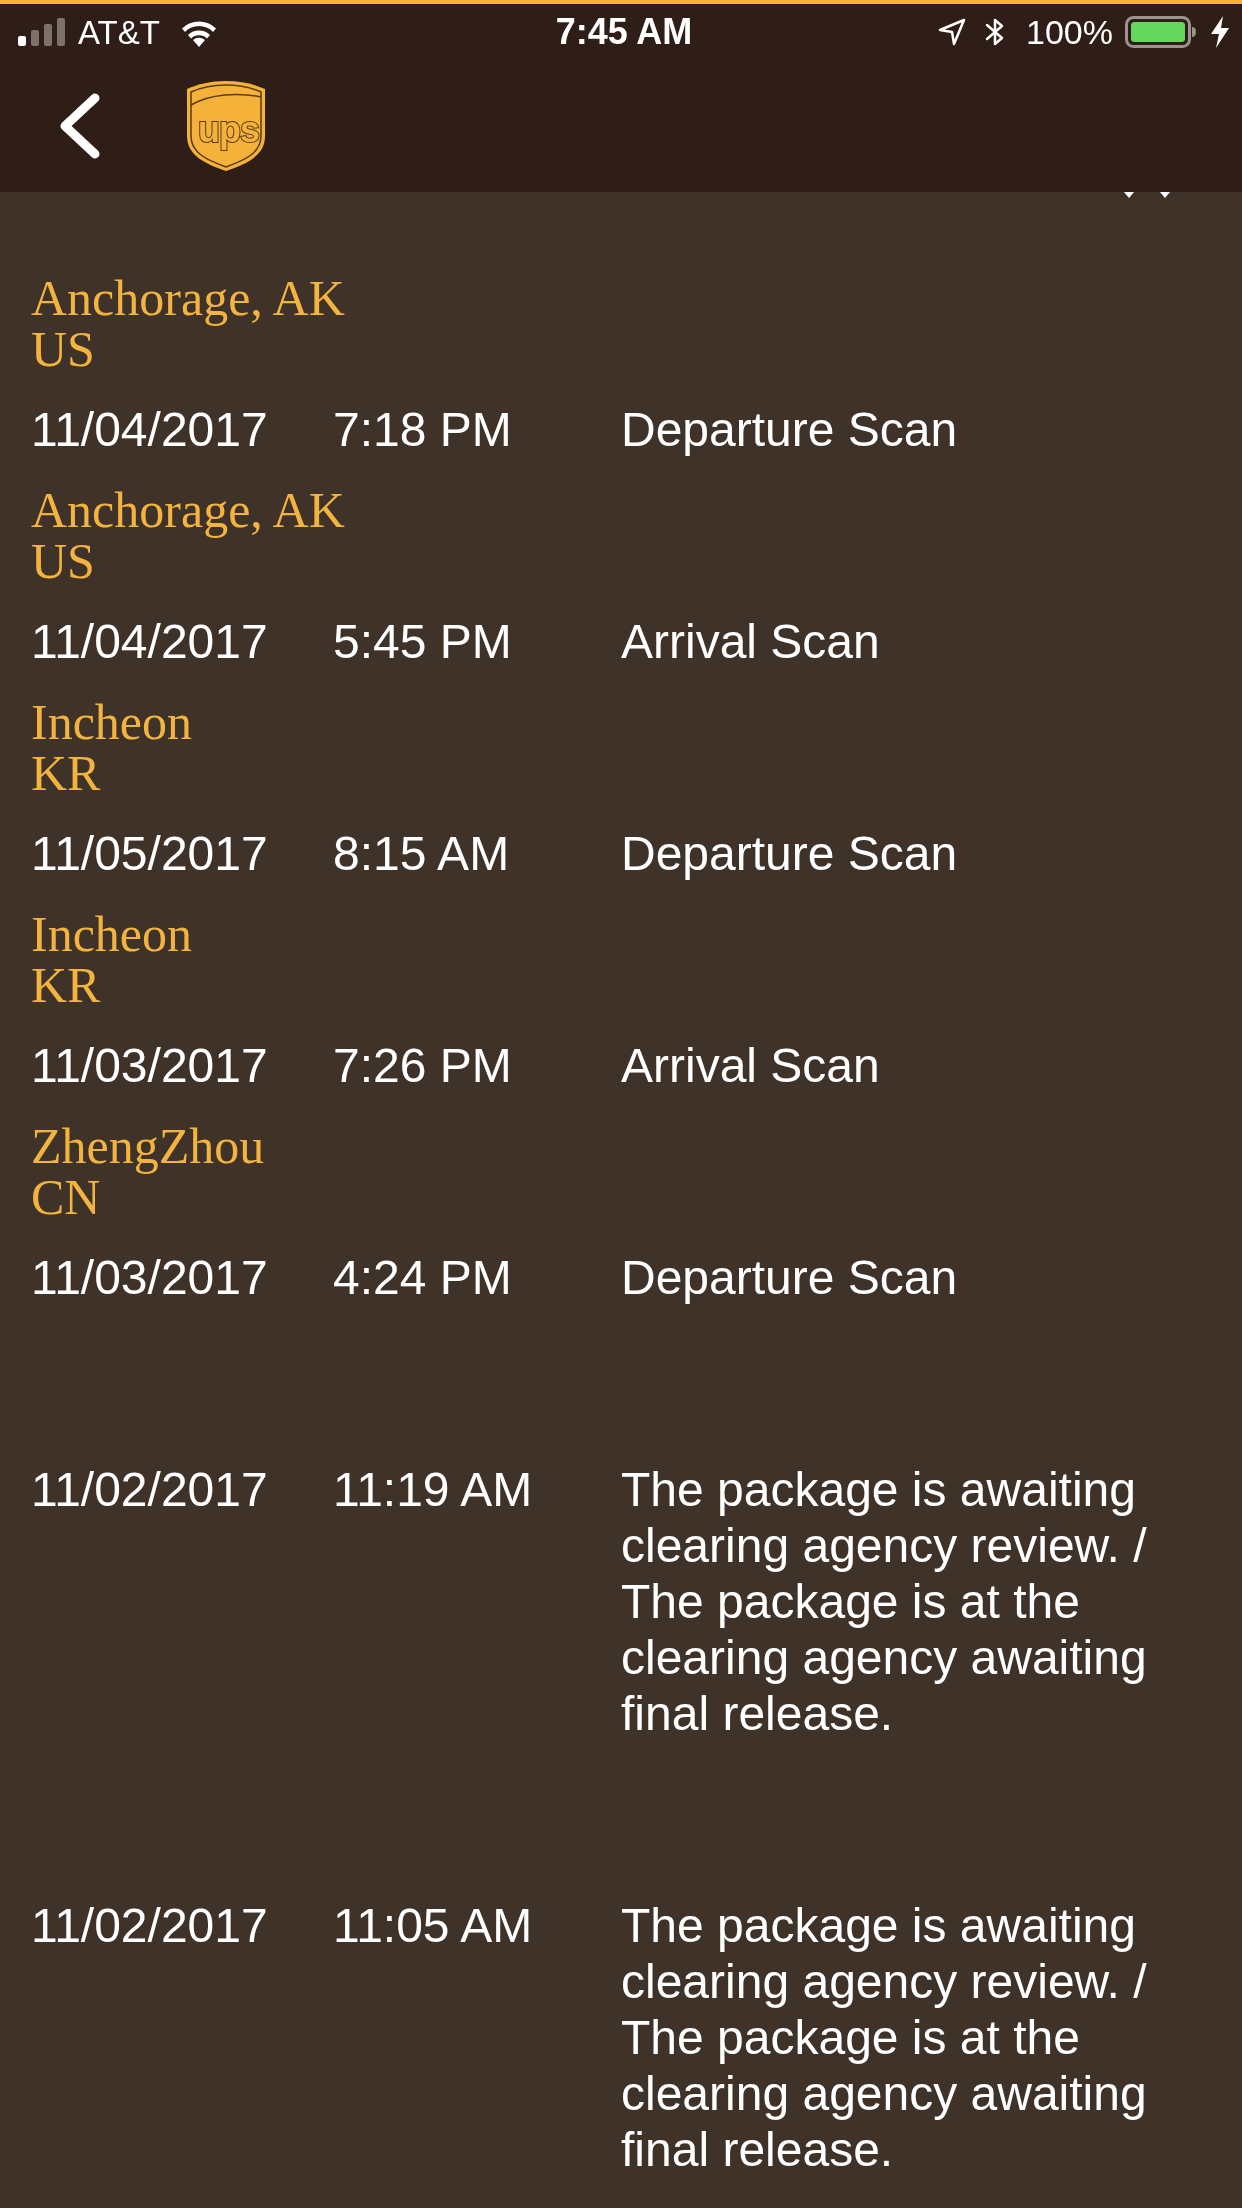 The height and width of the screenshot is (2208, 1242). I want to click on battery-percentage: 100%, so click(1069, 32).